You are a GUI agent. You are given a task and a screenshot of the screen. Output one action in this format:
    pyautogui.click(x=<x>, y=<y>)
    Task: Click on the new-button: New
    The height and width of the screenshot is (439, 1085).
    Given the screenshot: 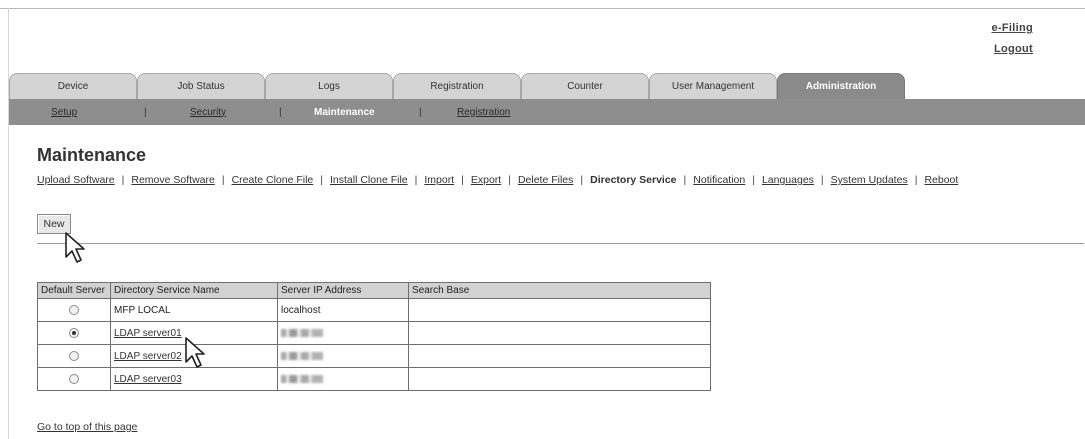 What is the action you would take?
    pyautogui.click(x=54, y=224)
    